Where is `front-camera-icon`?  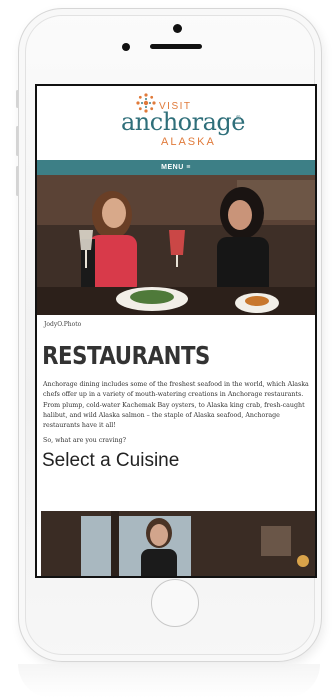 front-camera-icon is located at coordinates (126, 47).